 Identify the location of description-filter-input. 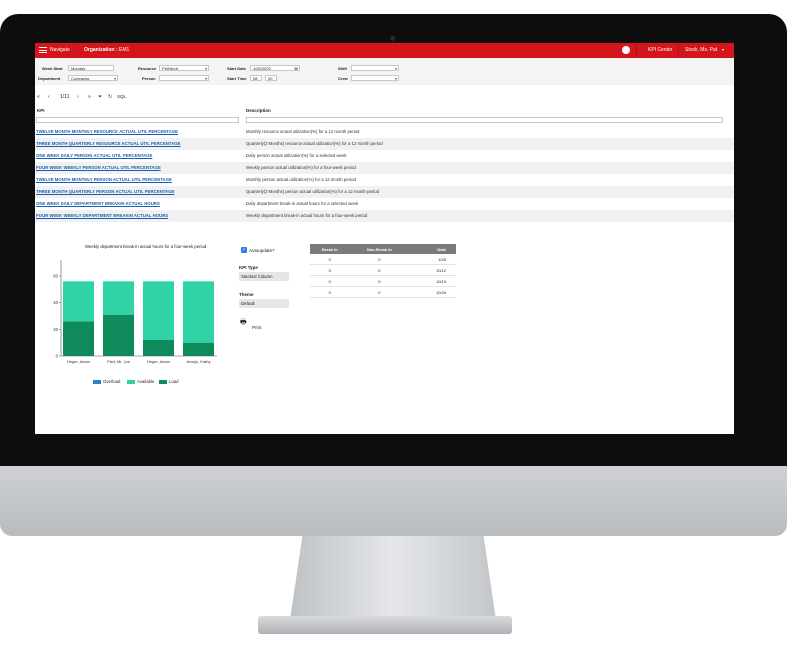
(484, 120).